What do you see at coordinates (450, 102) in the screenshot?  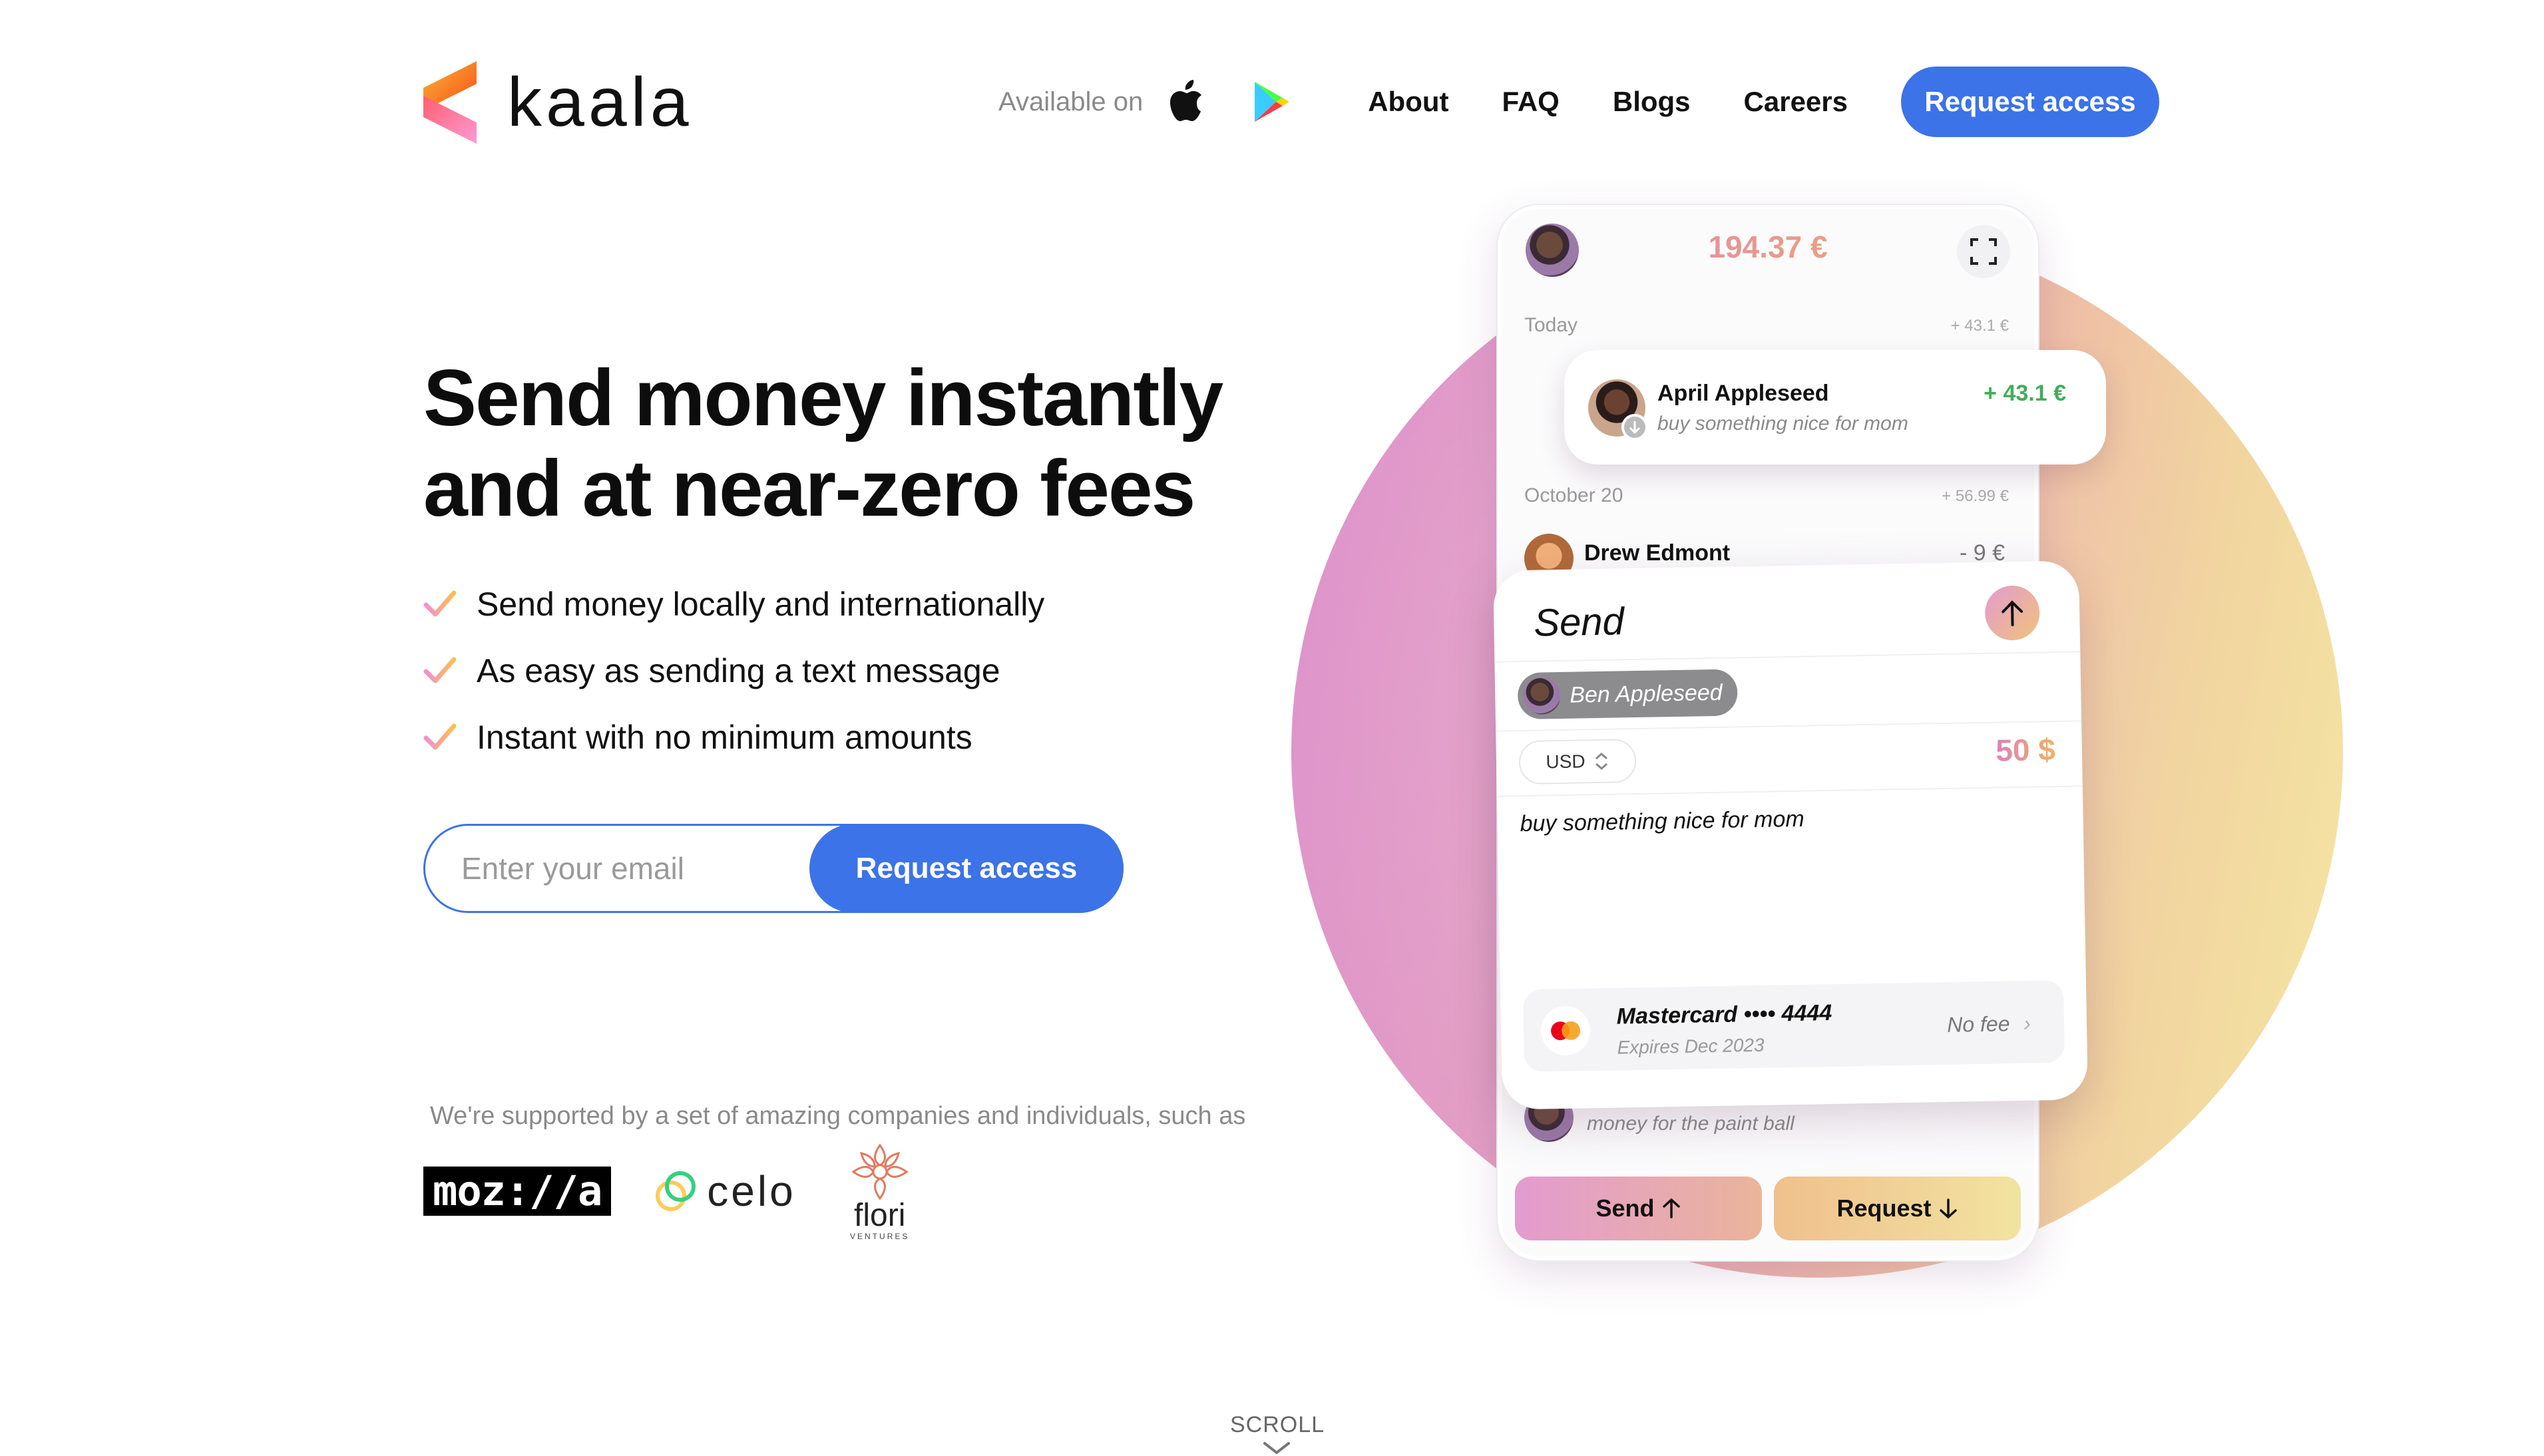 I see `kaala-logo-icon` at bounding box center [450, 102].